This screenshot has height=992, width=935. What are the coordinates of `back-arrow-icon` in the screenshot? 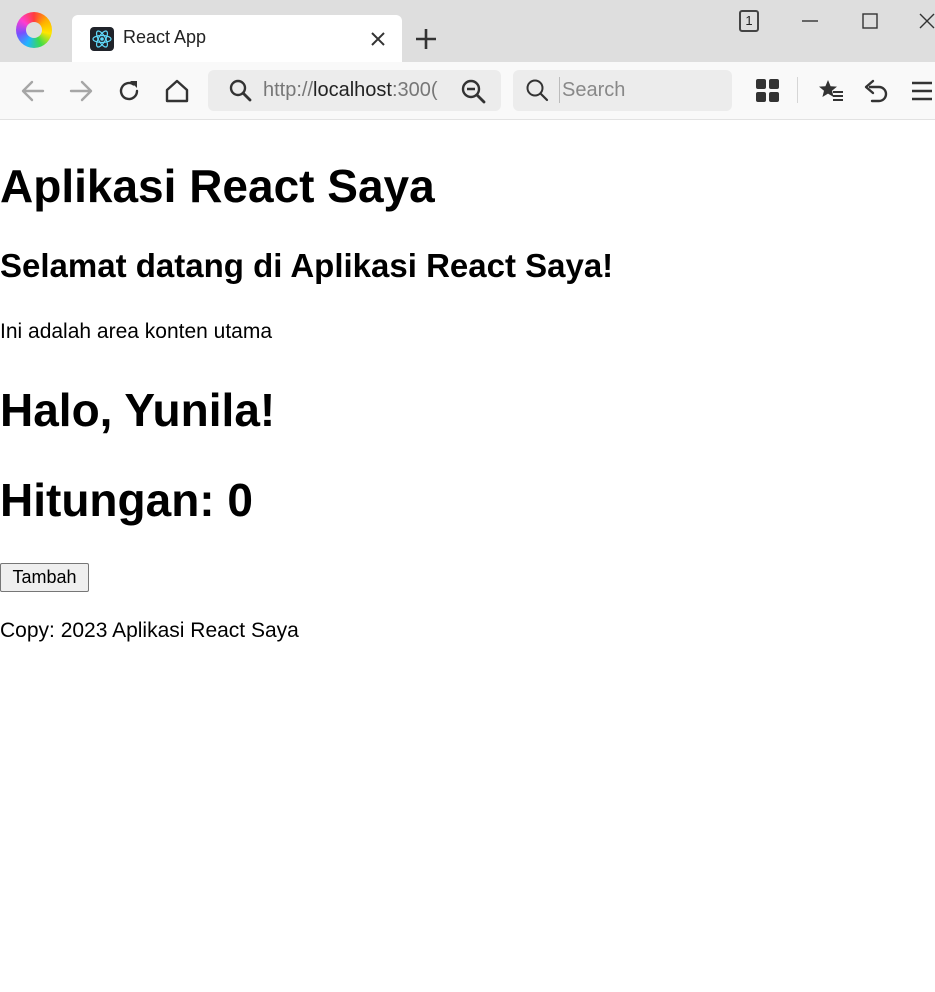 It's located at (33, 91).